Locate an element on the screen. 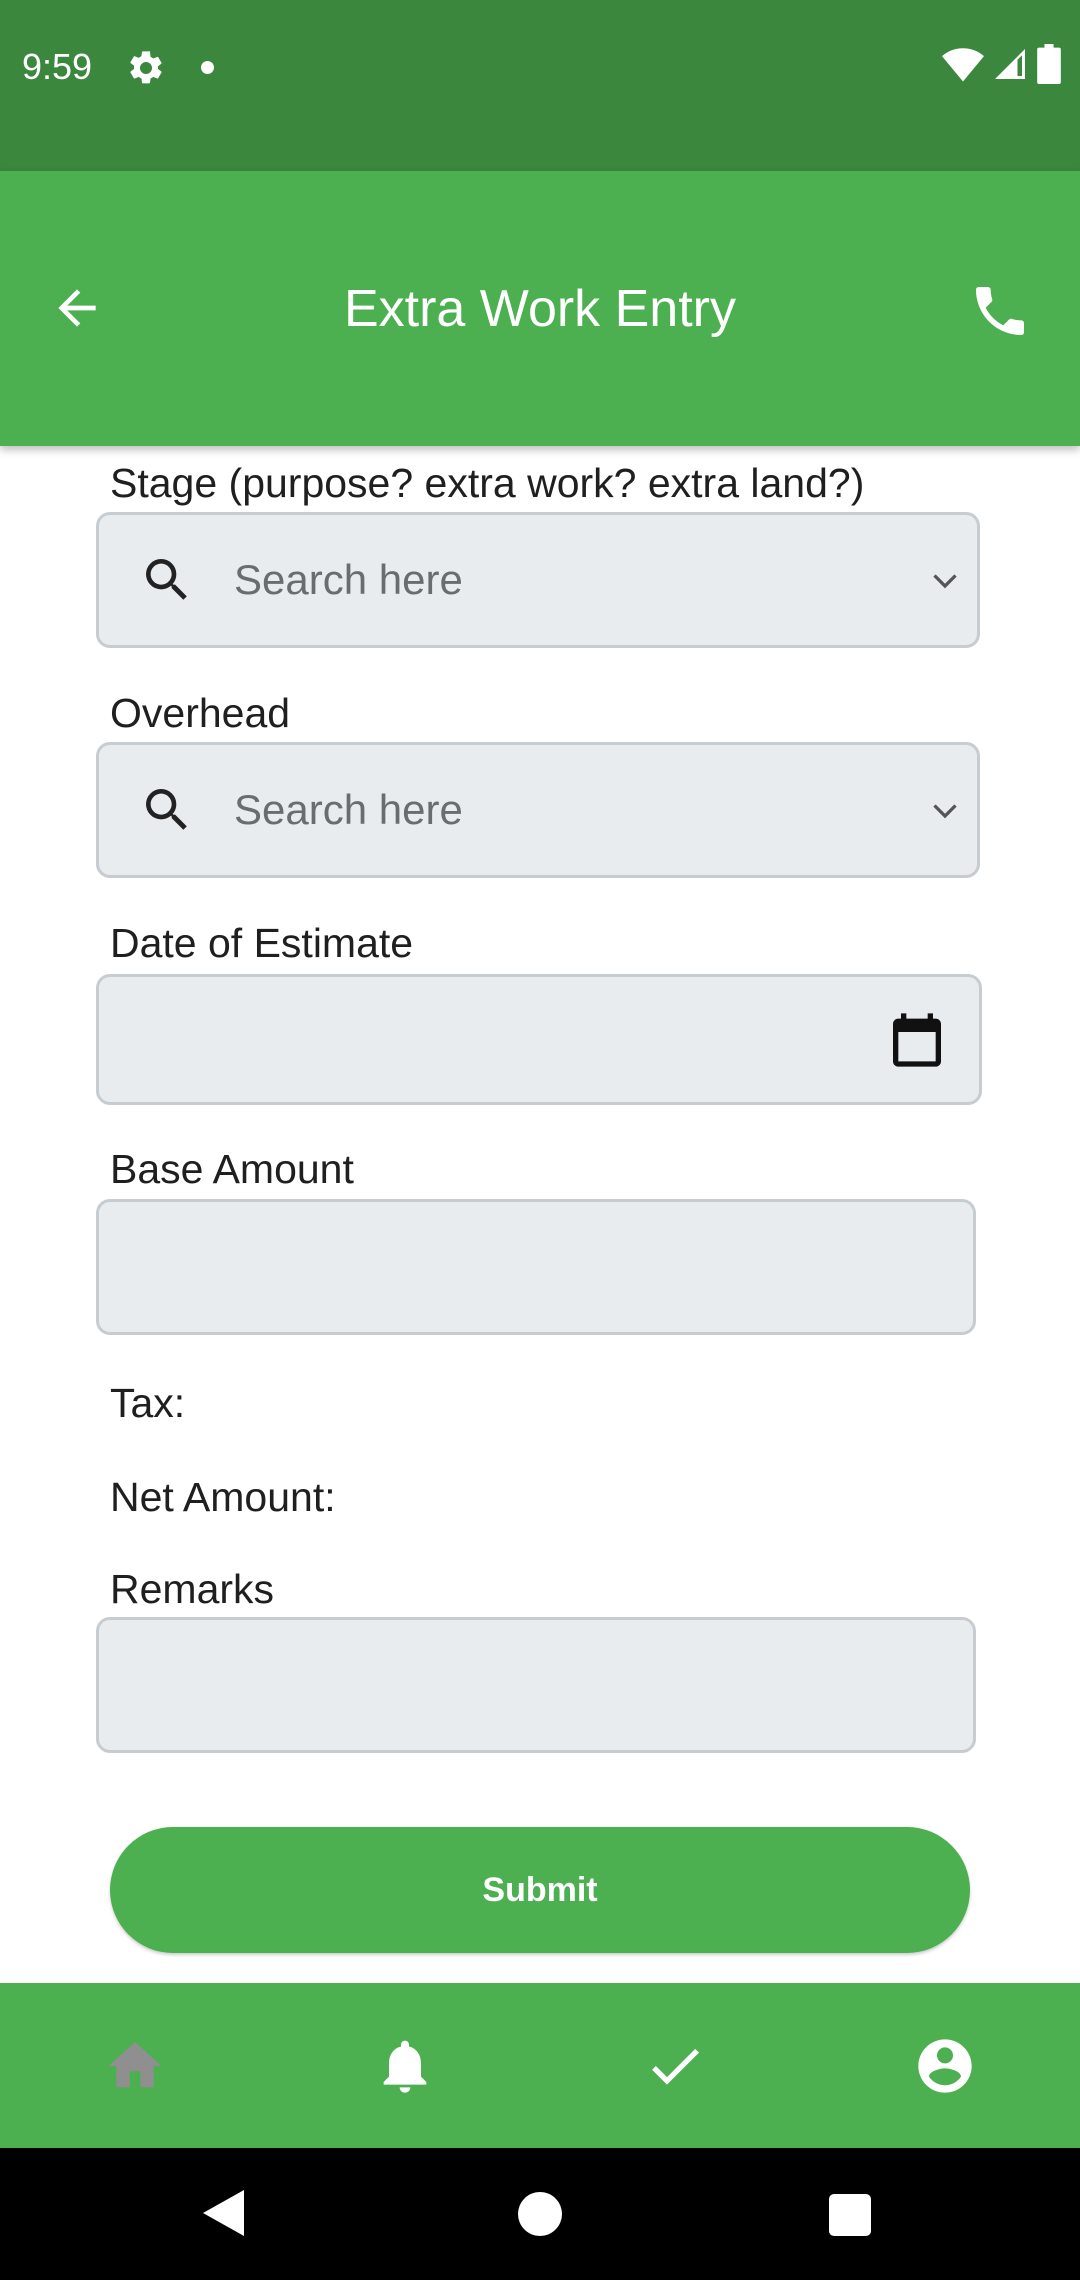 Image resolution: width=1080 pixels, height=2280 pixels. system-back-icon is located at coordinates (223, 2213).